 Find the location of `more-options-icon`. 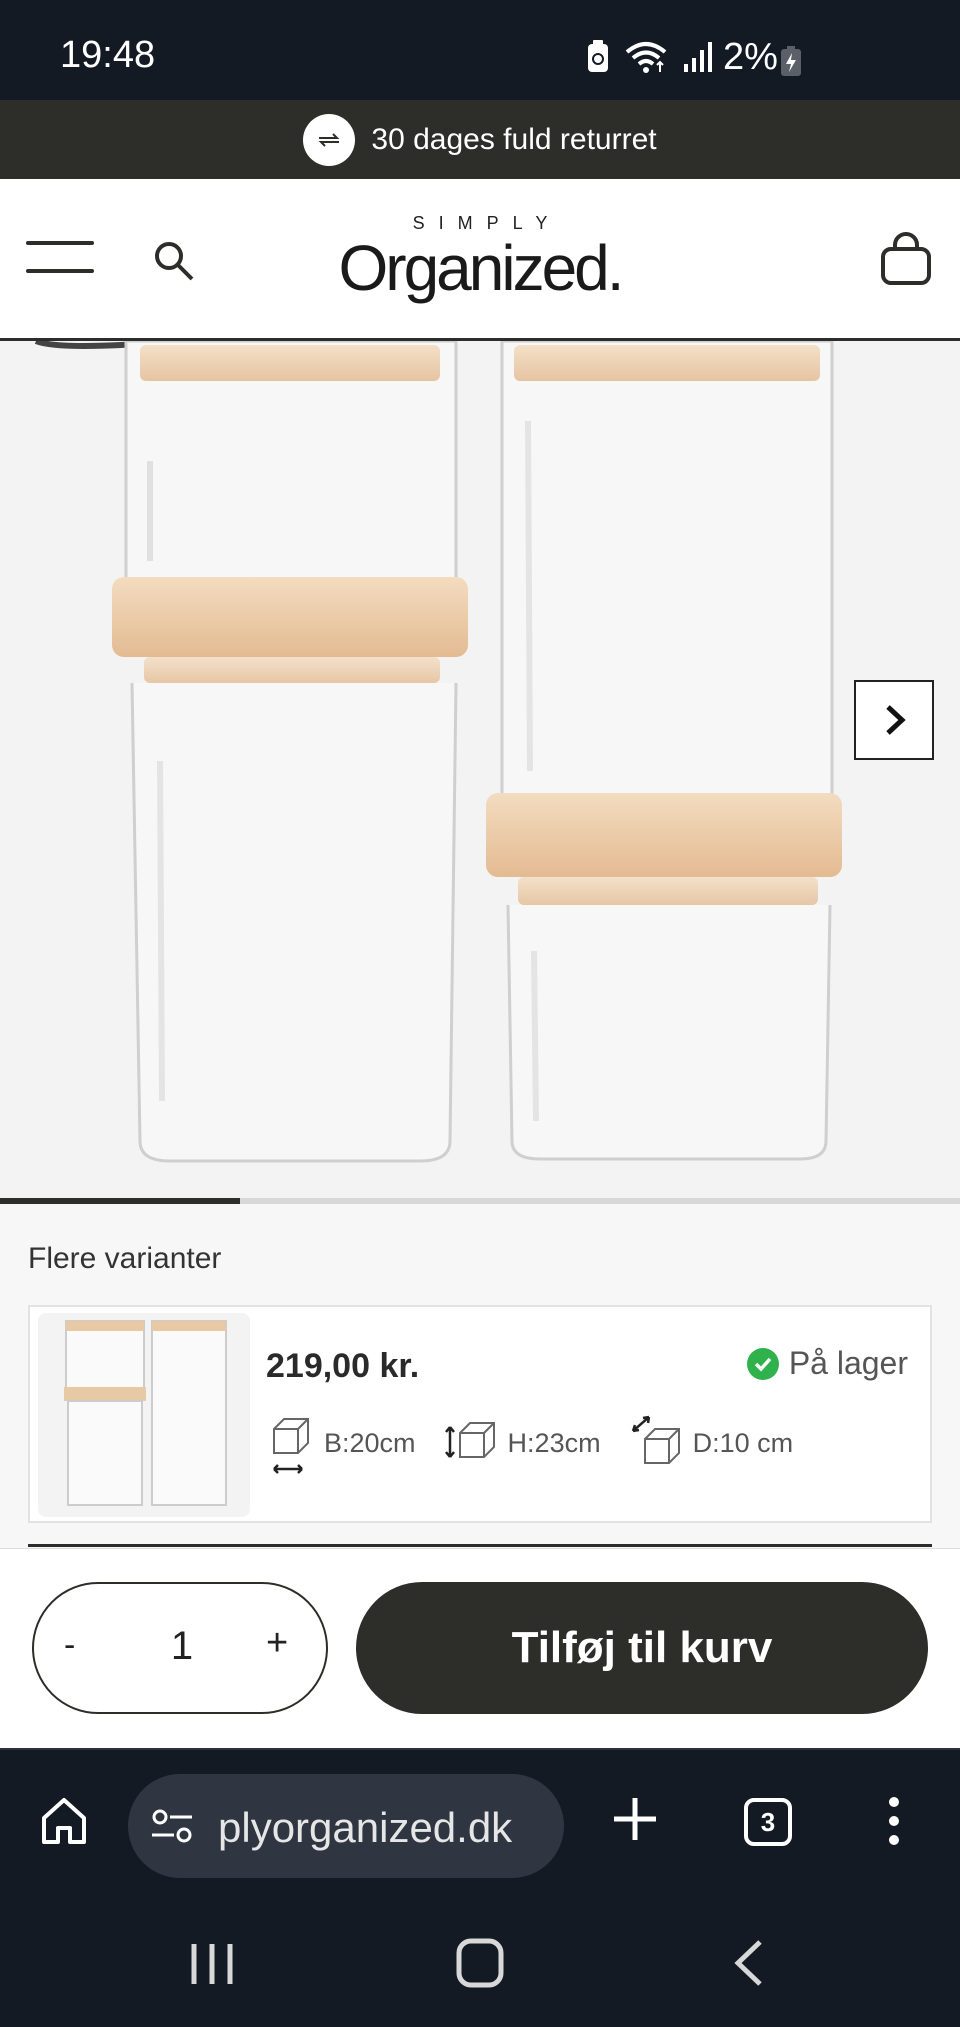

more-options-icon is located at coordinates (894, 1821).